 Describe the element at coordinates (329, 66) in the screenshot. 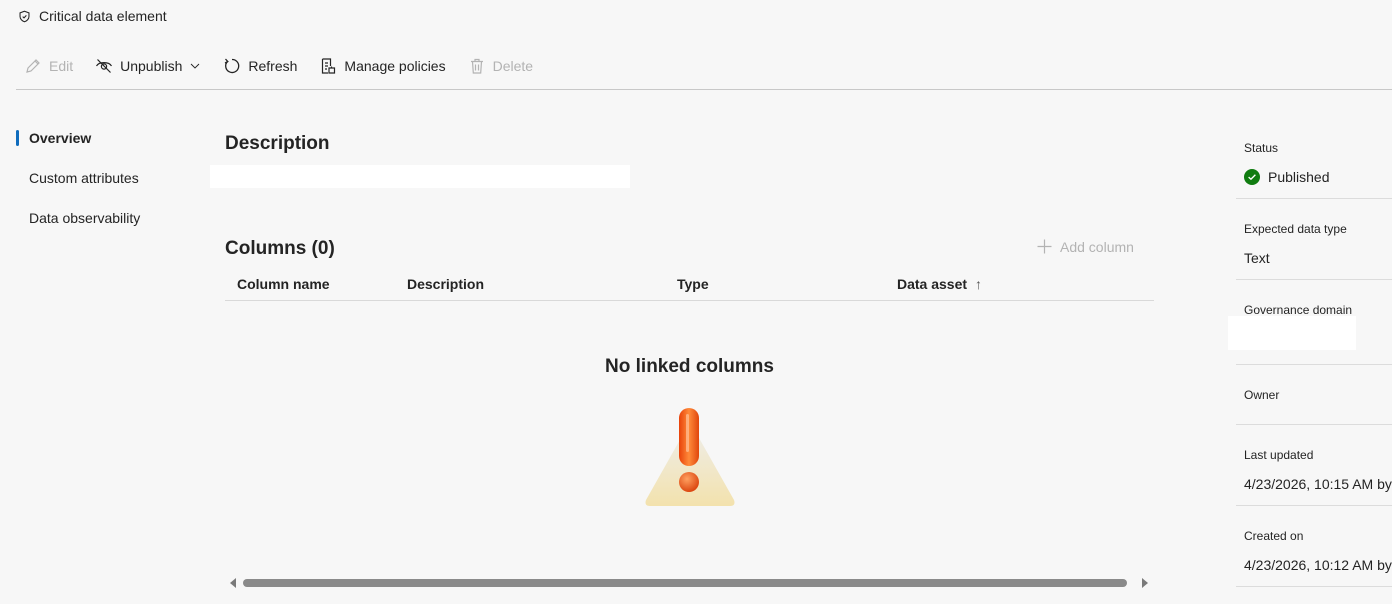

I see `policy-document-icon` at that location.